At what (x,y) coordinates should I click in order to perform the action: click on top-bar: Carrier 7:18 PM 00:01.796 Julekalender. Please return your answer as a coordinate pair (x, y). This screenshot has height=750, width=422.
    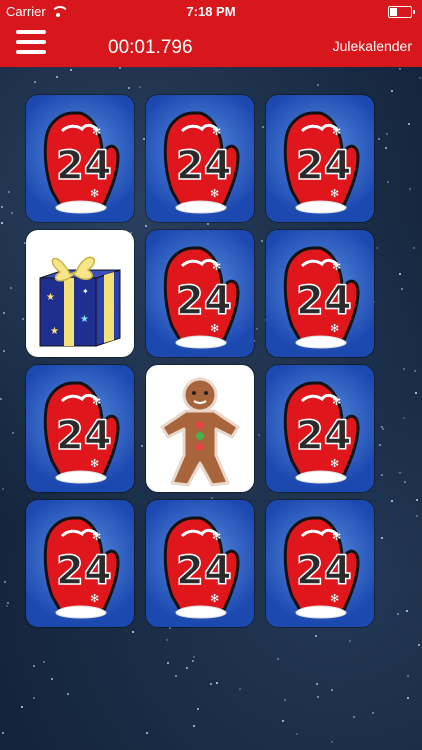
    Looking at the image, I should click on (211, 33).